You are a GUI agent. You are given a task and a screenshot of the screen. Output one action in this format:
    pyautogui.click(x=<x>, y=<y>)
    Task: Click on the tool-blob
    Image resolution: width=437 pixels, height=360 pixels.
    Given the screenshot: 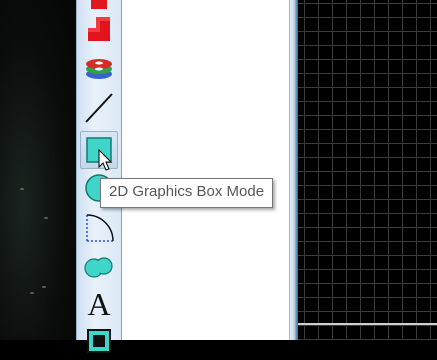 What is the action you would take?
    pyautogui.click(x=99, y=266)
    